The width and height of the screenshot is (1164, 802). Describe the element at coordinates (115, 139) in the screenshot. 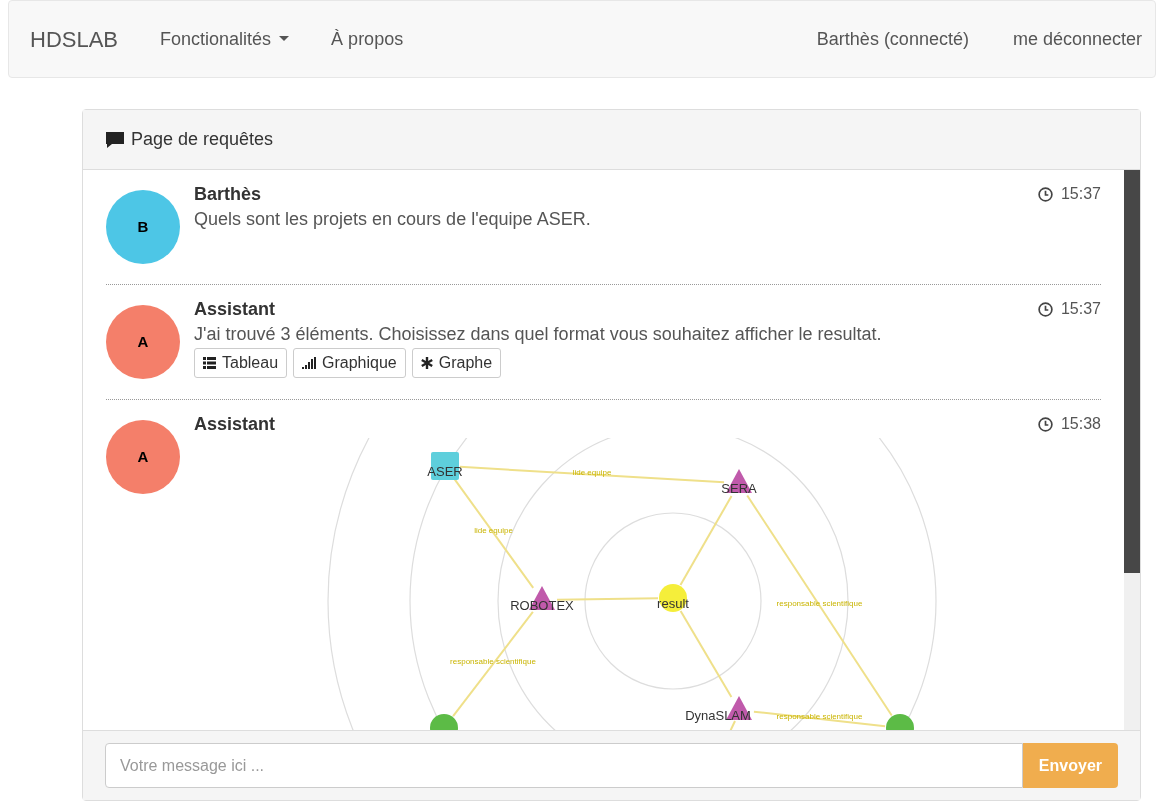

I see `speech-bubble-icon` at that location.